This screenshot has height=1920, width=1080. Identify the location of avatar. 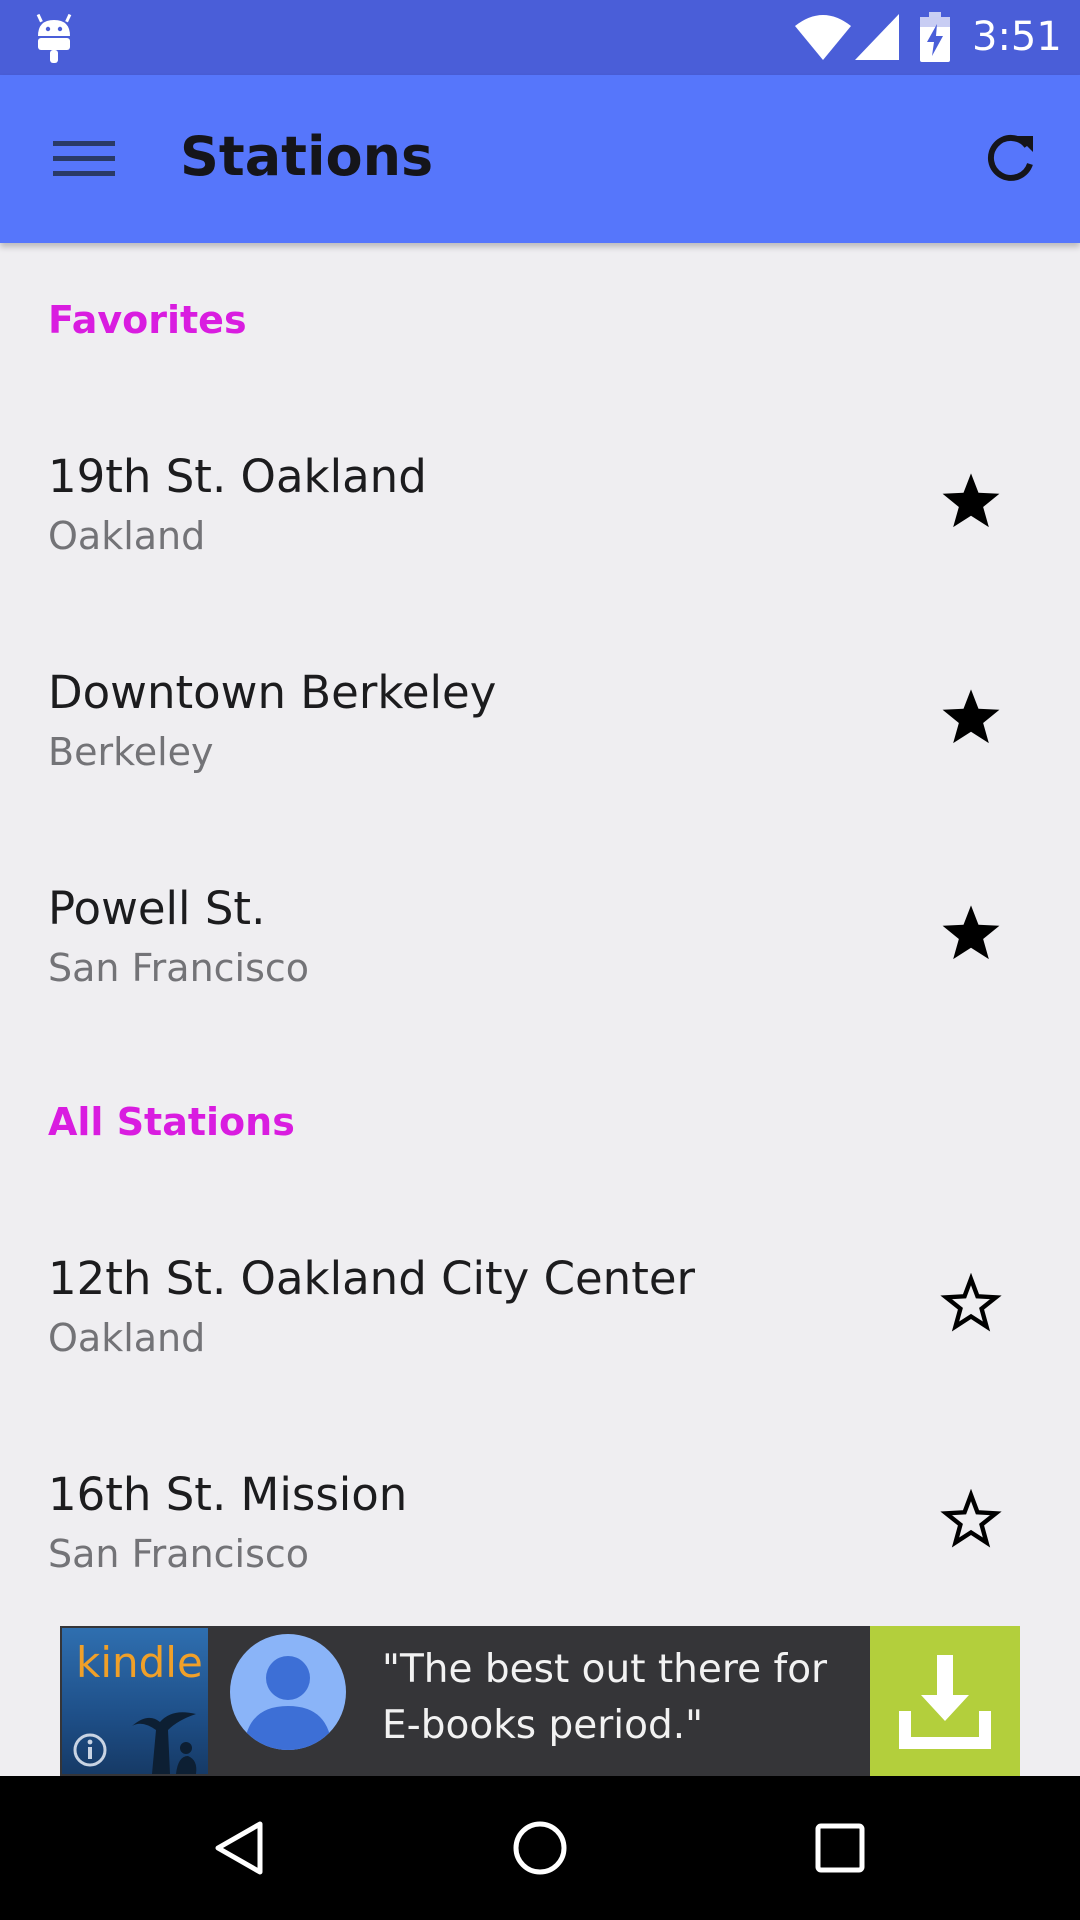
(288, 1692).